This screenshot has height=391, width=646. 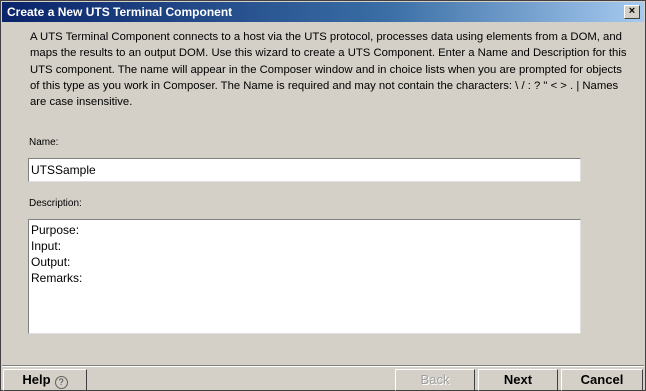 What do you see at coordinates (57, 278) in the screenshot?
I see `description-line-remarks: Remarks:` at bounding box center [57, 278].